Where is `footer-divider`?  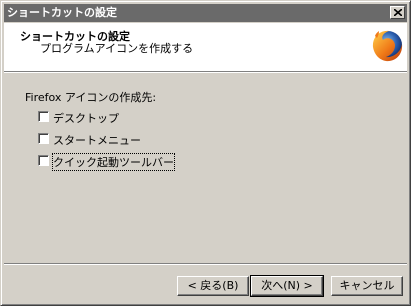
footer-divider is located at coordinates (205, 264).